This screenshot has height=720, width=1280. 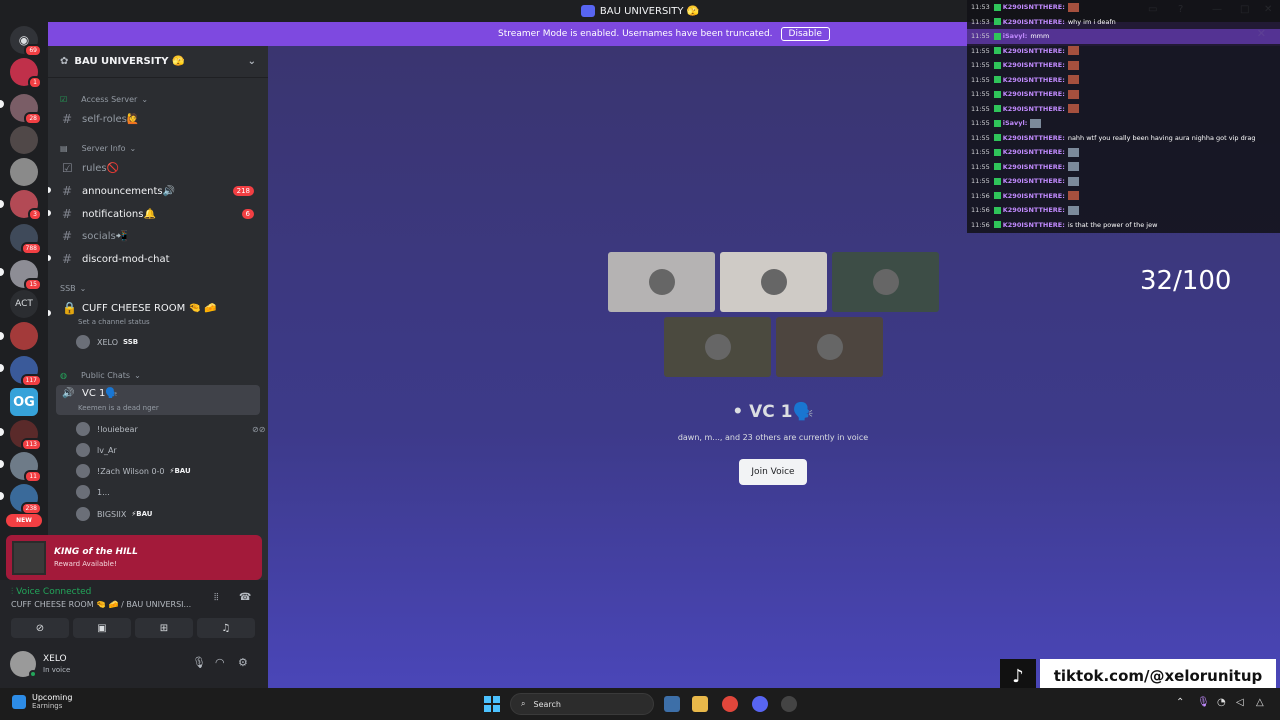 What do you see at coordinates (100, 375) in the screenshot?
I see `category-public-chats: ◍ Public Chats ⌄` at bounding box center [100, 375].